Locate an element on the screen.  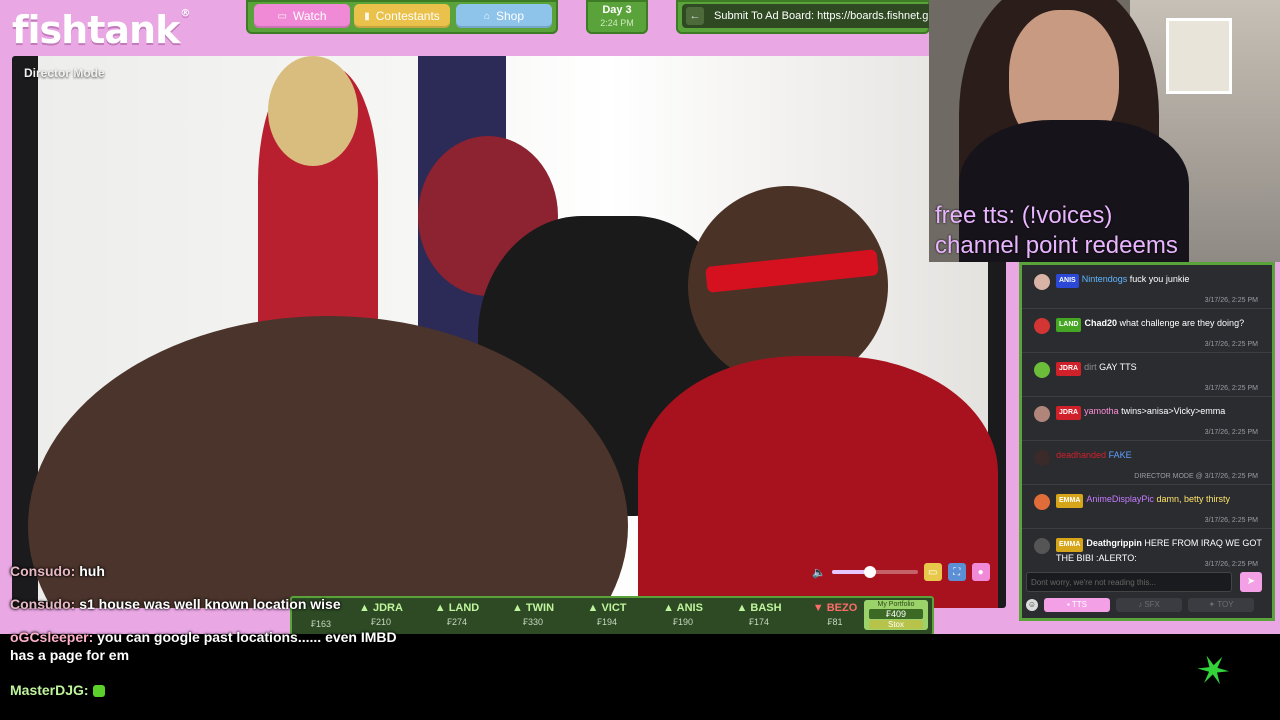
emote-icon is located at coordinates (98, 691).